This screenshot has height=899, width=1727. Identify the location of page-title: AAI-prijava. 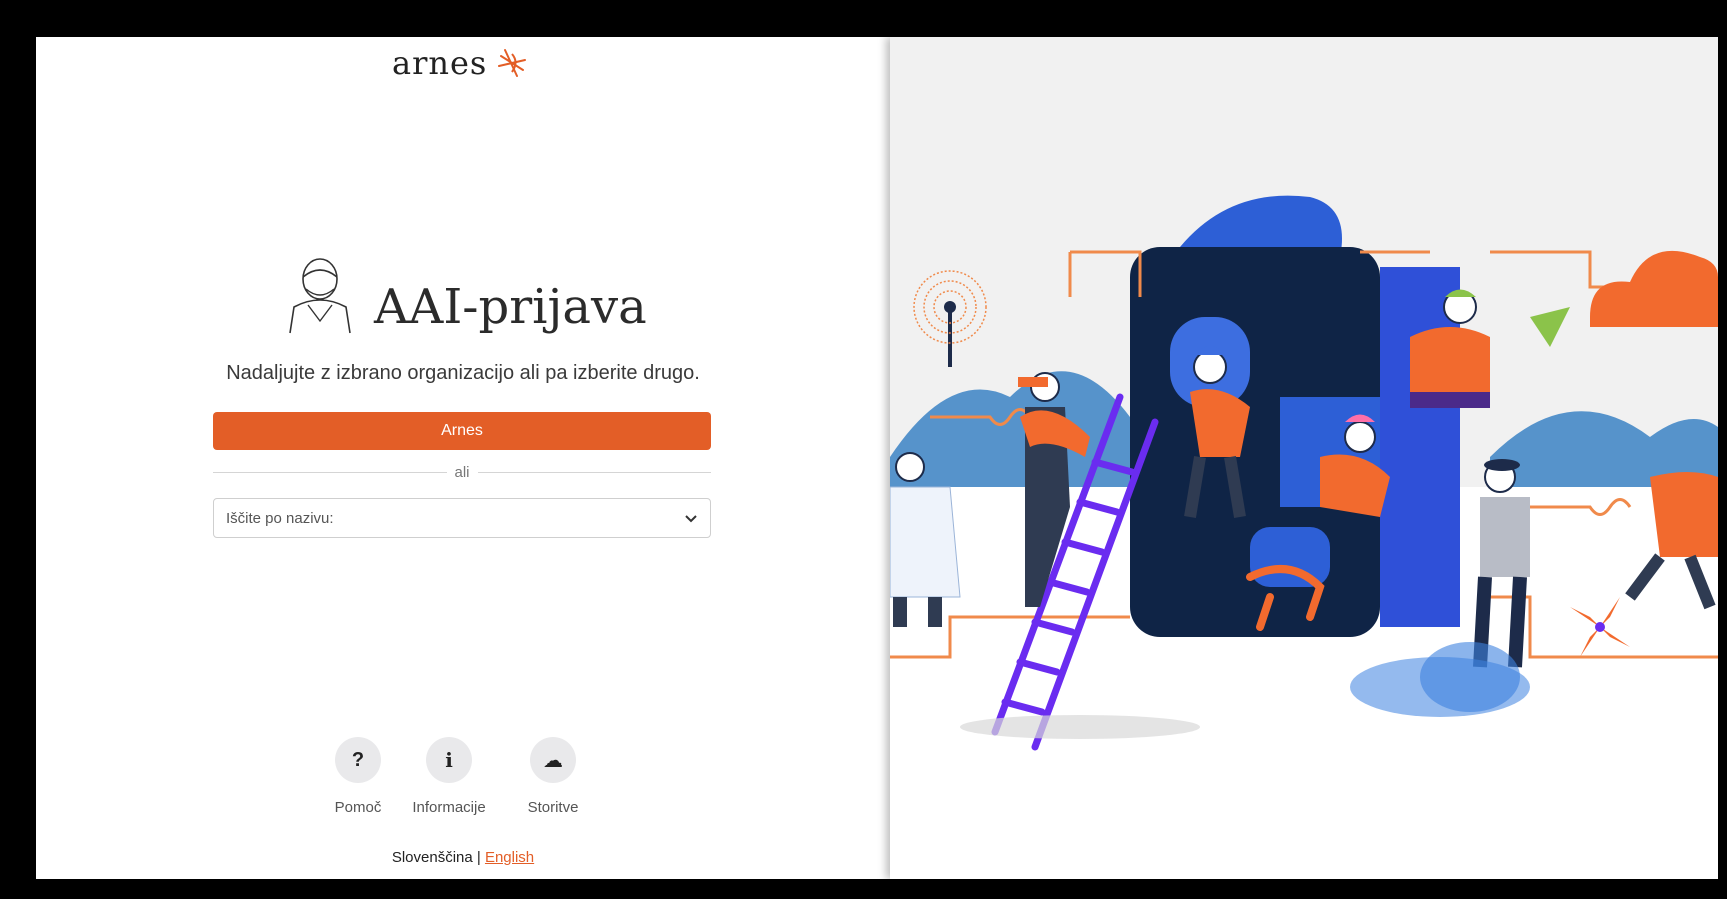
(510, 307).